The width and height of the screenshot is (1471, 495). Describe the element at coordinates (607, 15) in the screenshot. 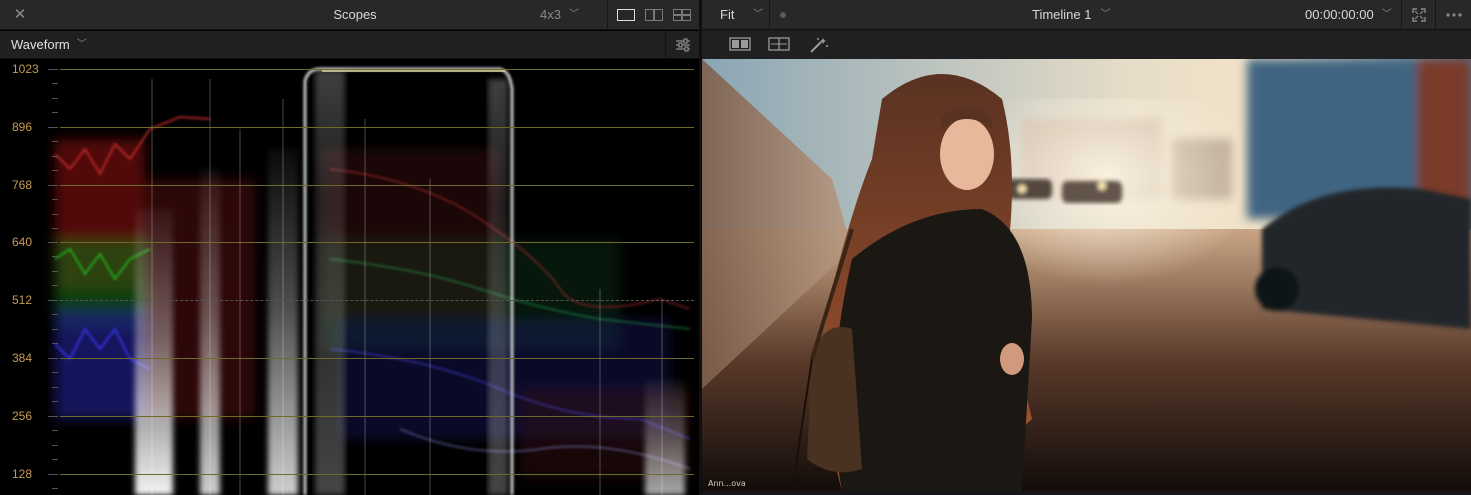

I see `header-divider` at that location.